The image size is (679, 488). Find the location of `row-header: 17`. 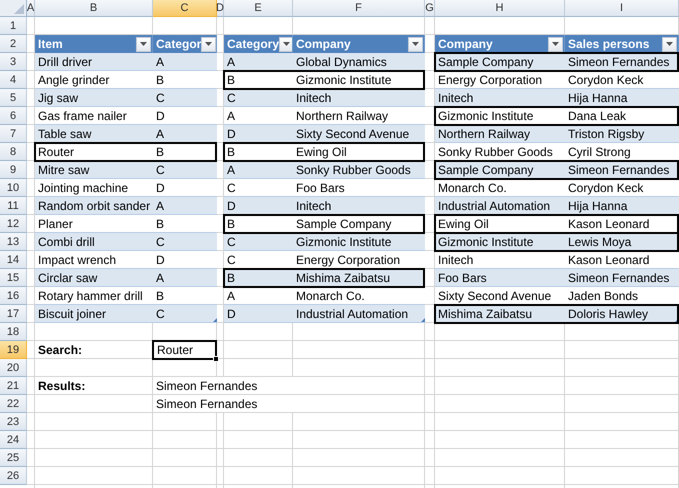

row-header: 17 is located at coordinates (13, 314).